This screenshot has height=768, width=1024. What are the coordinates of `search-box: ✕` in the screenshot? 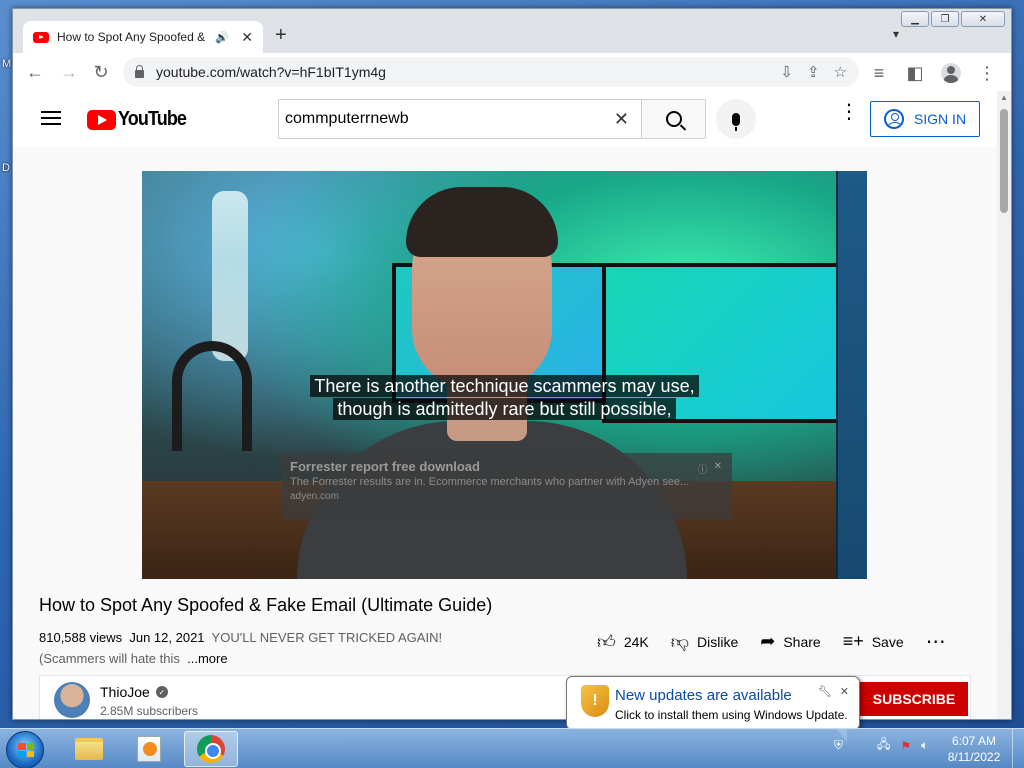 It's located at (460, 119).